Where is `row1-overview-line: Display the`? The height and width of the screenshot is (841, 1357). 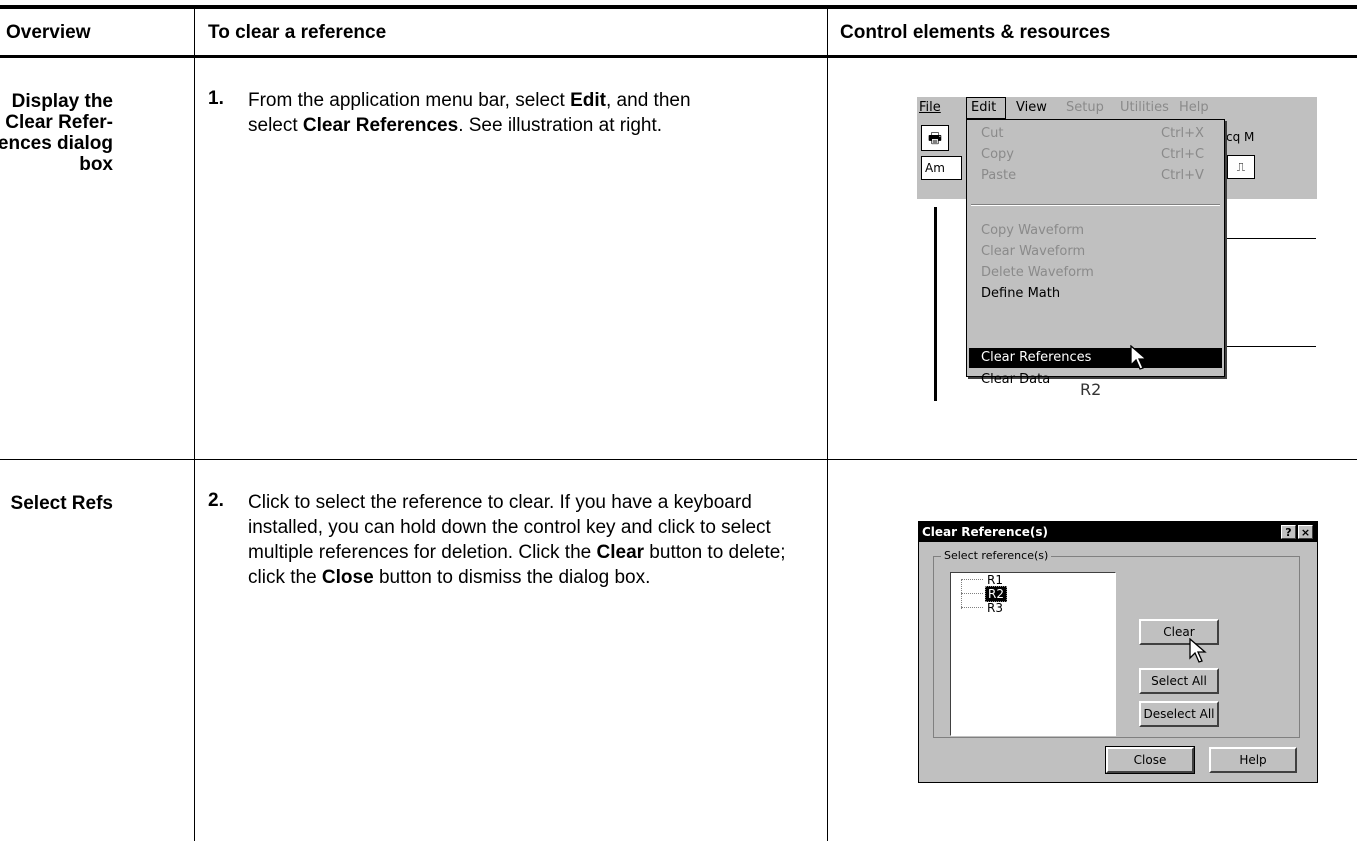
row1-overview-line: Display the is located at coordinates (62, 101).